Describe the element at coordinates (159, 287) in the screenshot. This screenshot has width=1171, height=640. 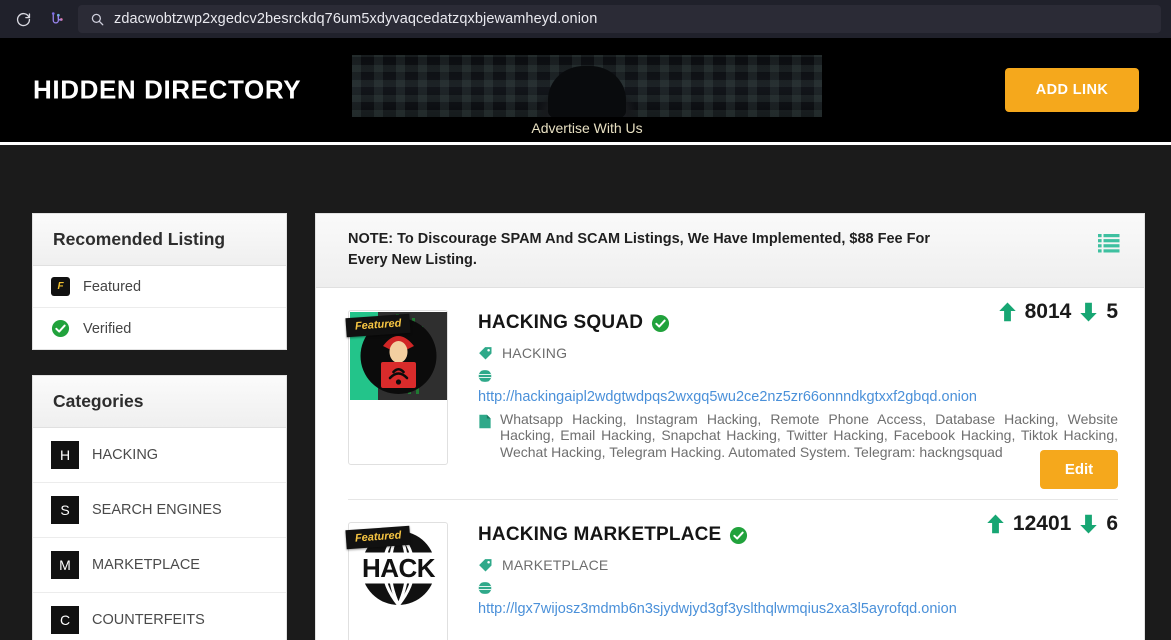
I see `sidebar-item-featured: F Featured` at that location.